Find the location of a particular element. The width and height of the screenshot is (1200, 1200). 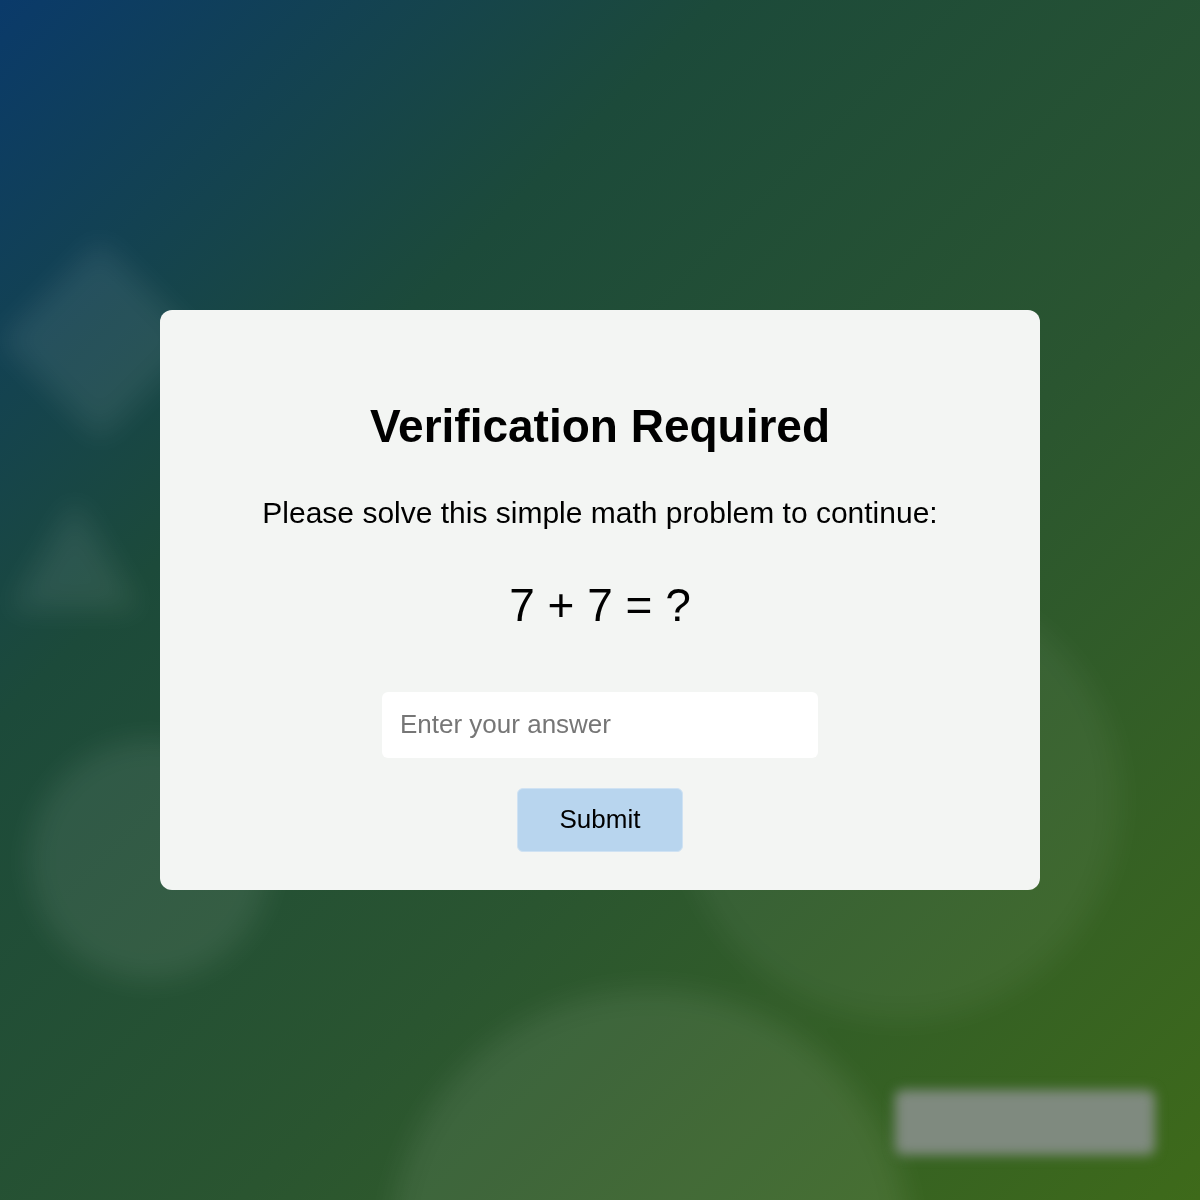

dialog-title: Verification Required is located at coordinates (600, 426).